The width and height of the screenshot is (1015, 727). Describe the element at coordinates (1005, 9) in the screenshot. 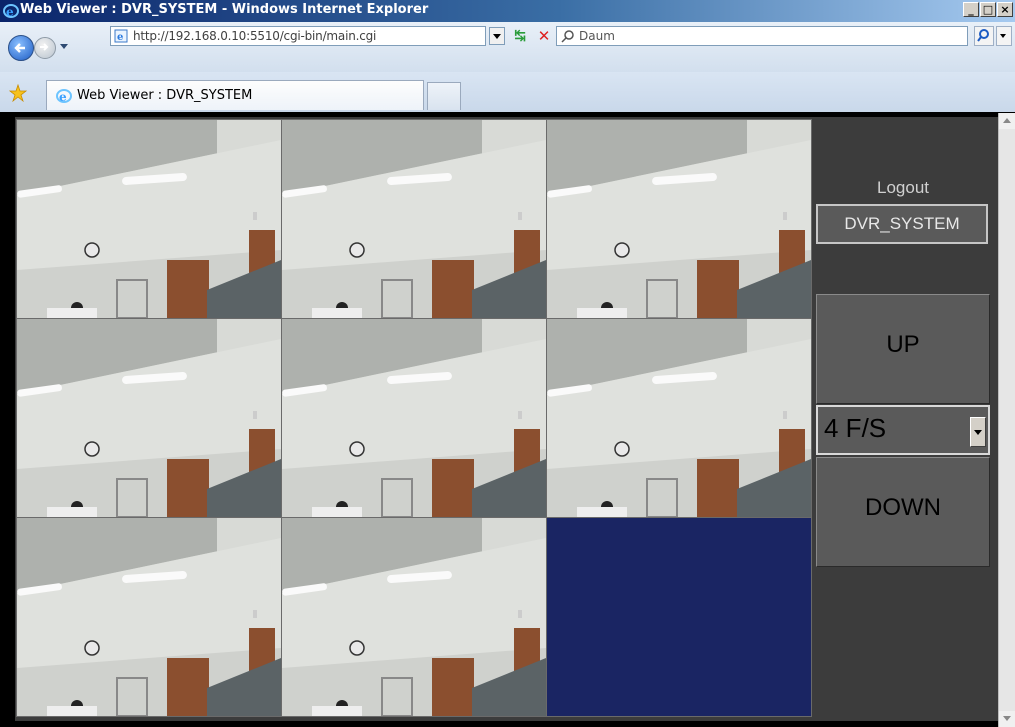

I see `close-button: ×` at that location.